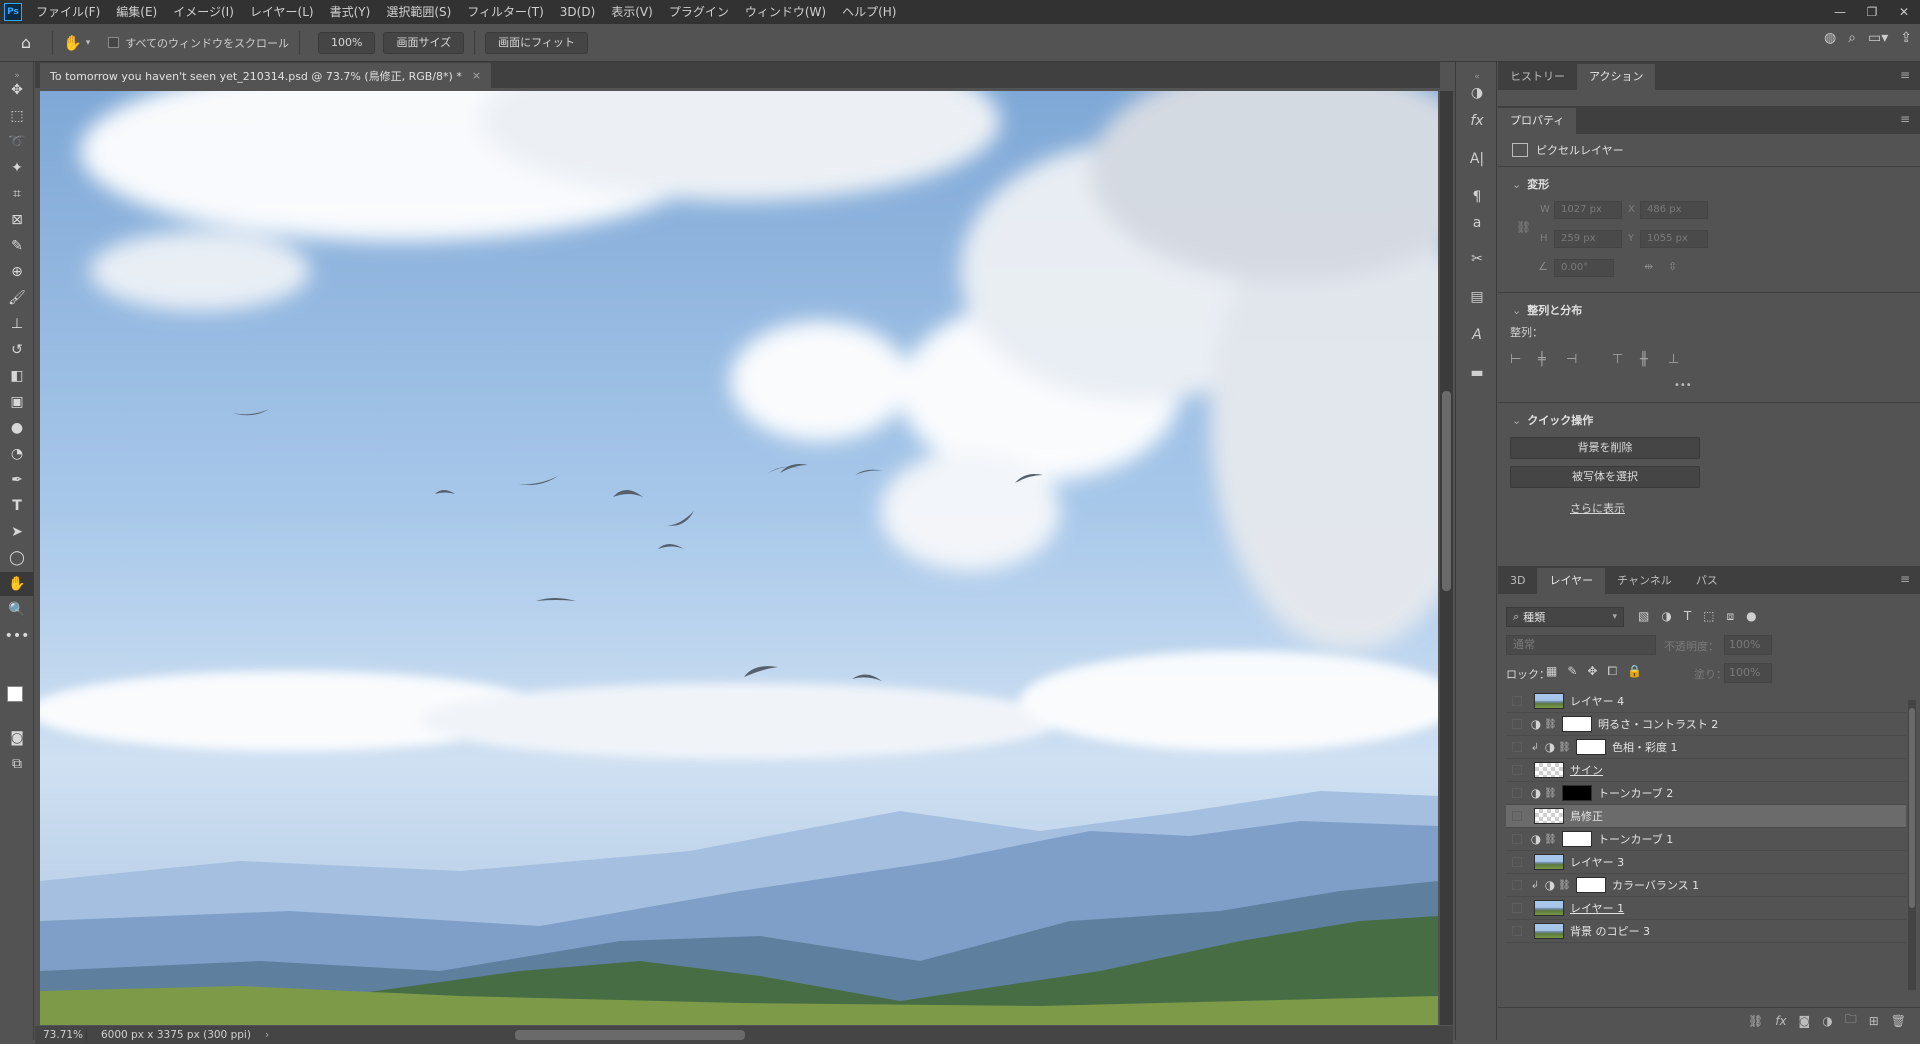 The width and height of the screenshot is (1920, 1044). What do you see at coordinates (1586, 816) in the screenshot?
I see `layer-name: 鳥修正` at bounding box center [1586, 816].